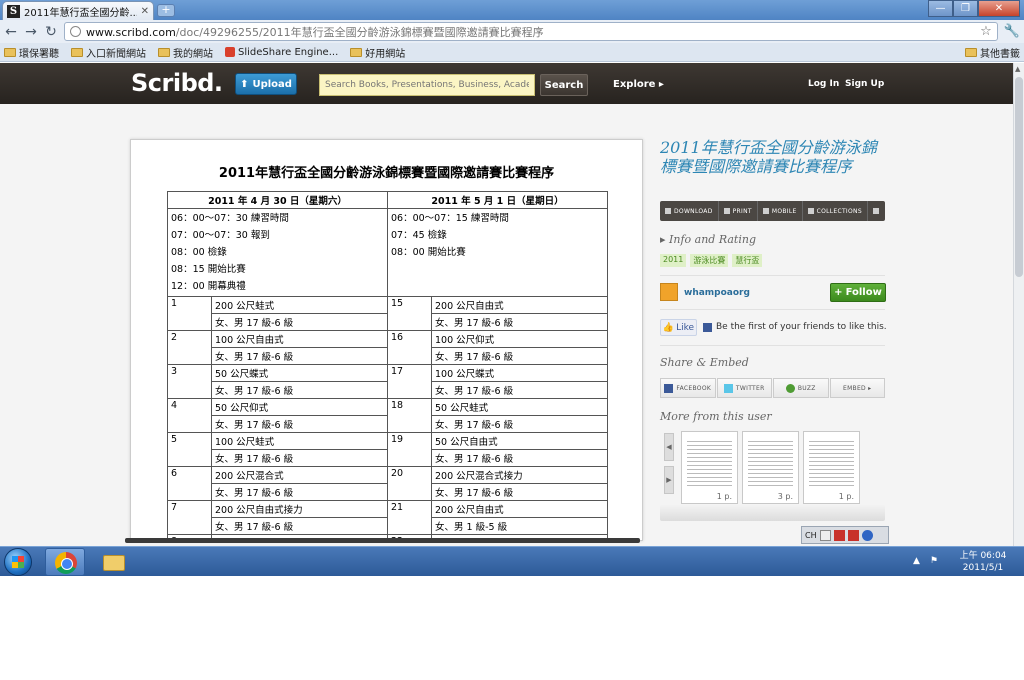  I want to click on info-rating-toggle: ▸ Info and Rating, so click(708, 239).